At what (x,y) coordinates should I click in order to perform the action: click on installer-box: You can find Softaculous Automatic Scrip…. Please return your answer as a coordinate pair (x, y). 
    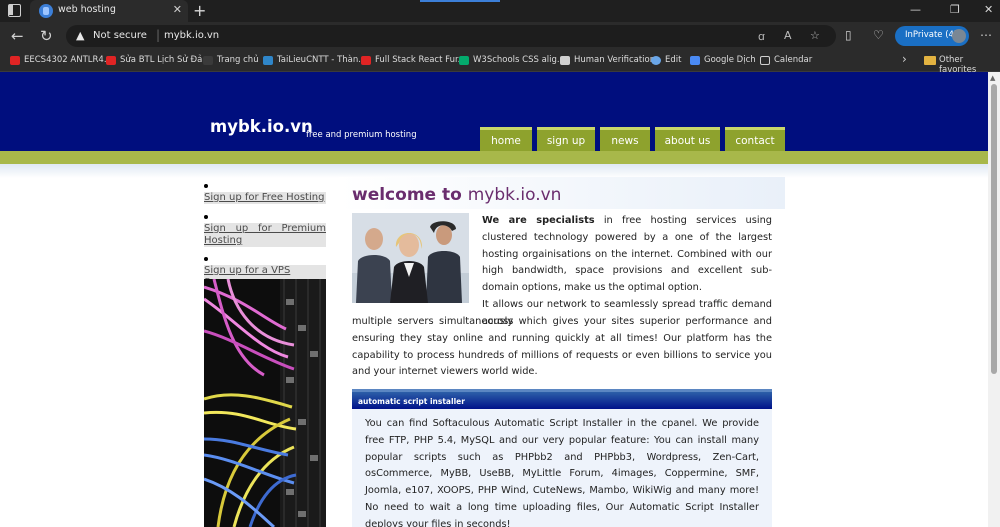
    Looking at the image, I should click on (562, 468).